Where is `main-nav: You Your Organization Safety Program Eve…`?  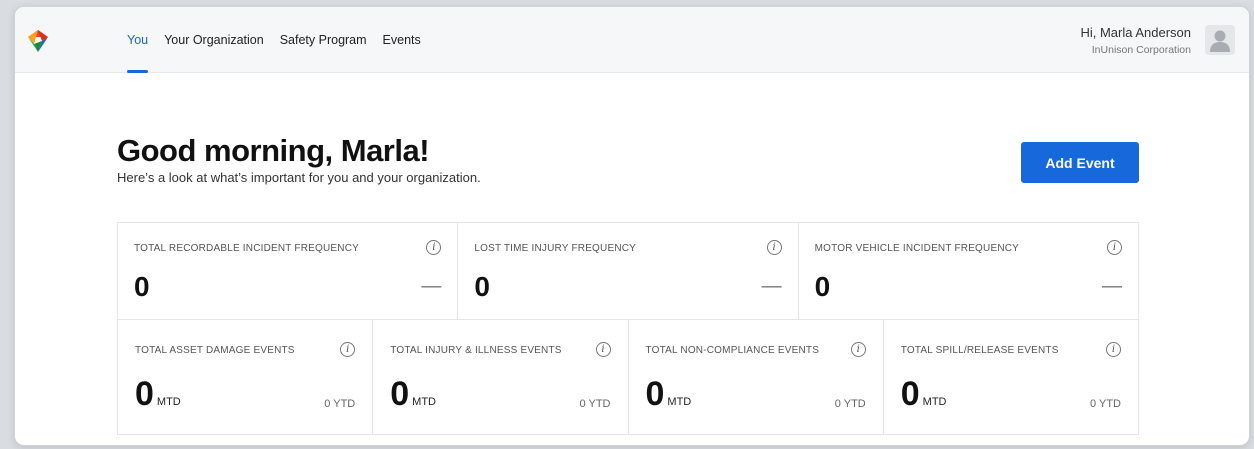 main-nav: You Your Organization Safety Program Eve… is located at coordinates (282, 40).